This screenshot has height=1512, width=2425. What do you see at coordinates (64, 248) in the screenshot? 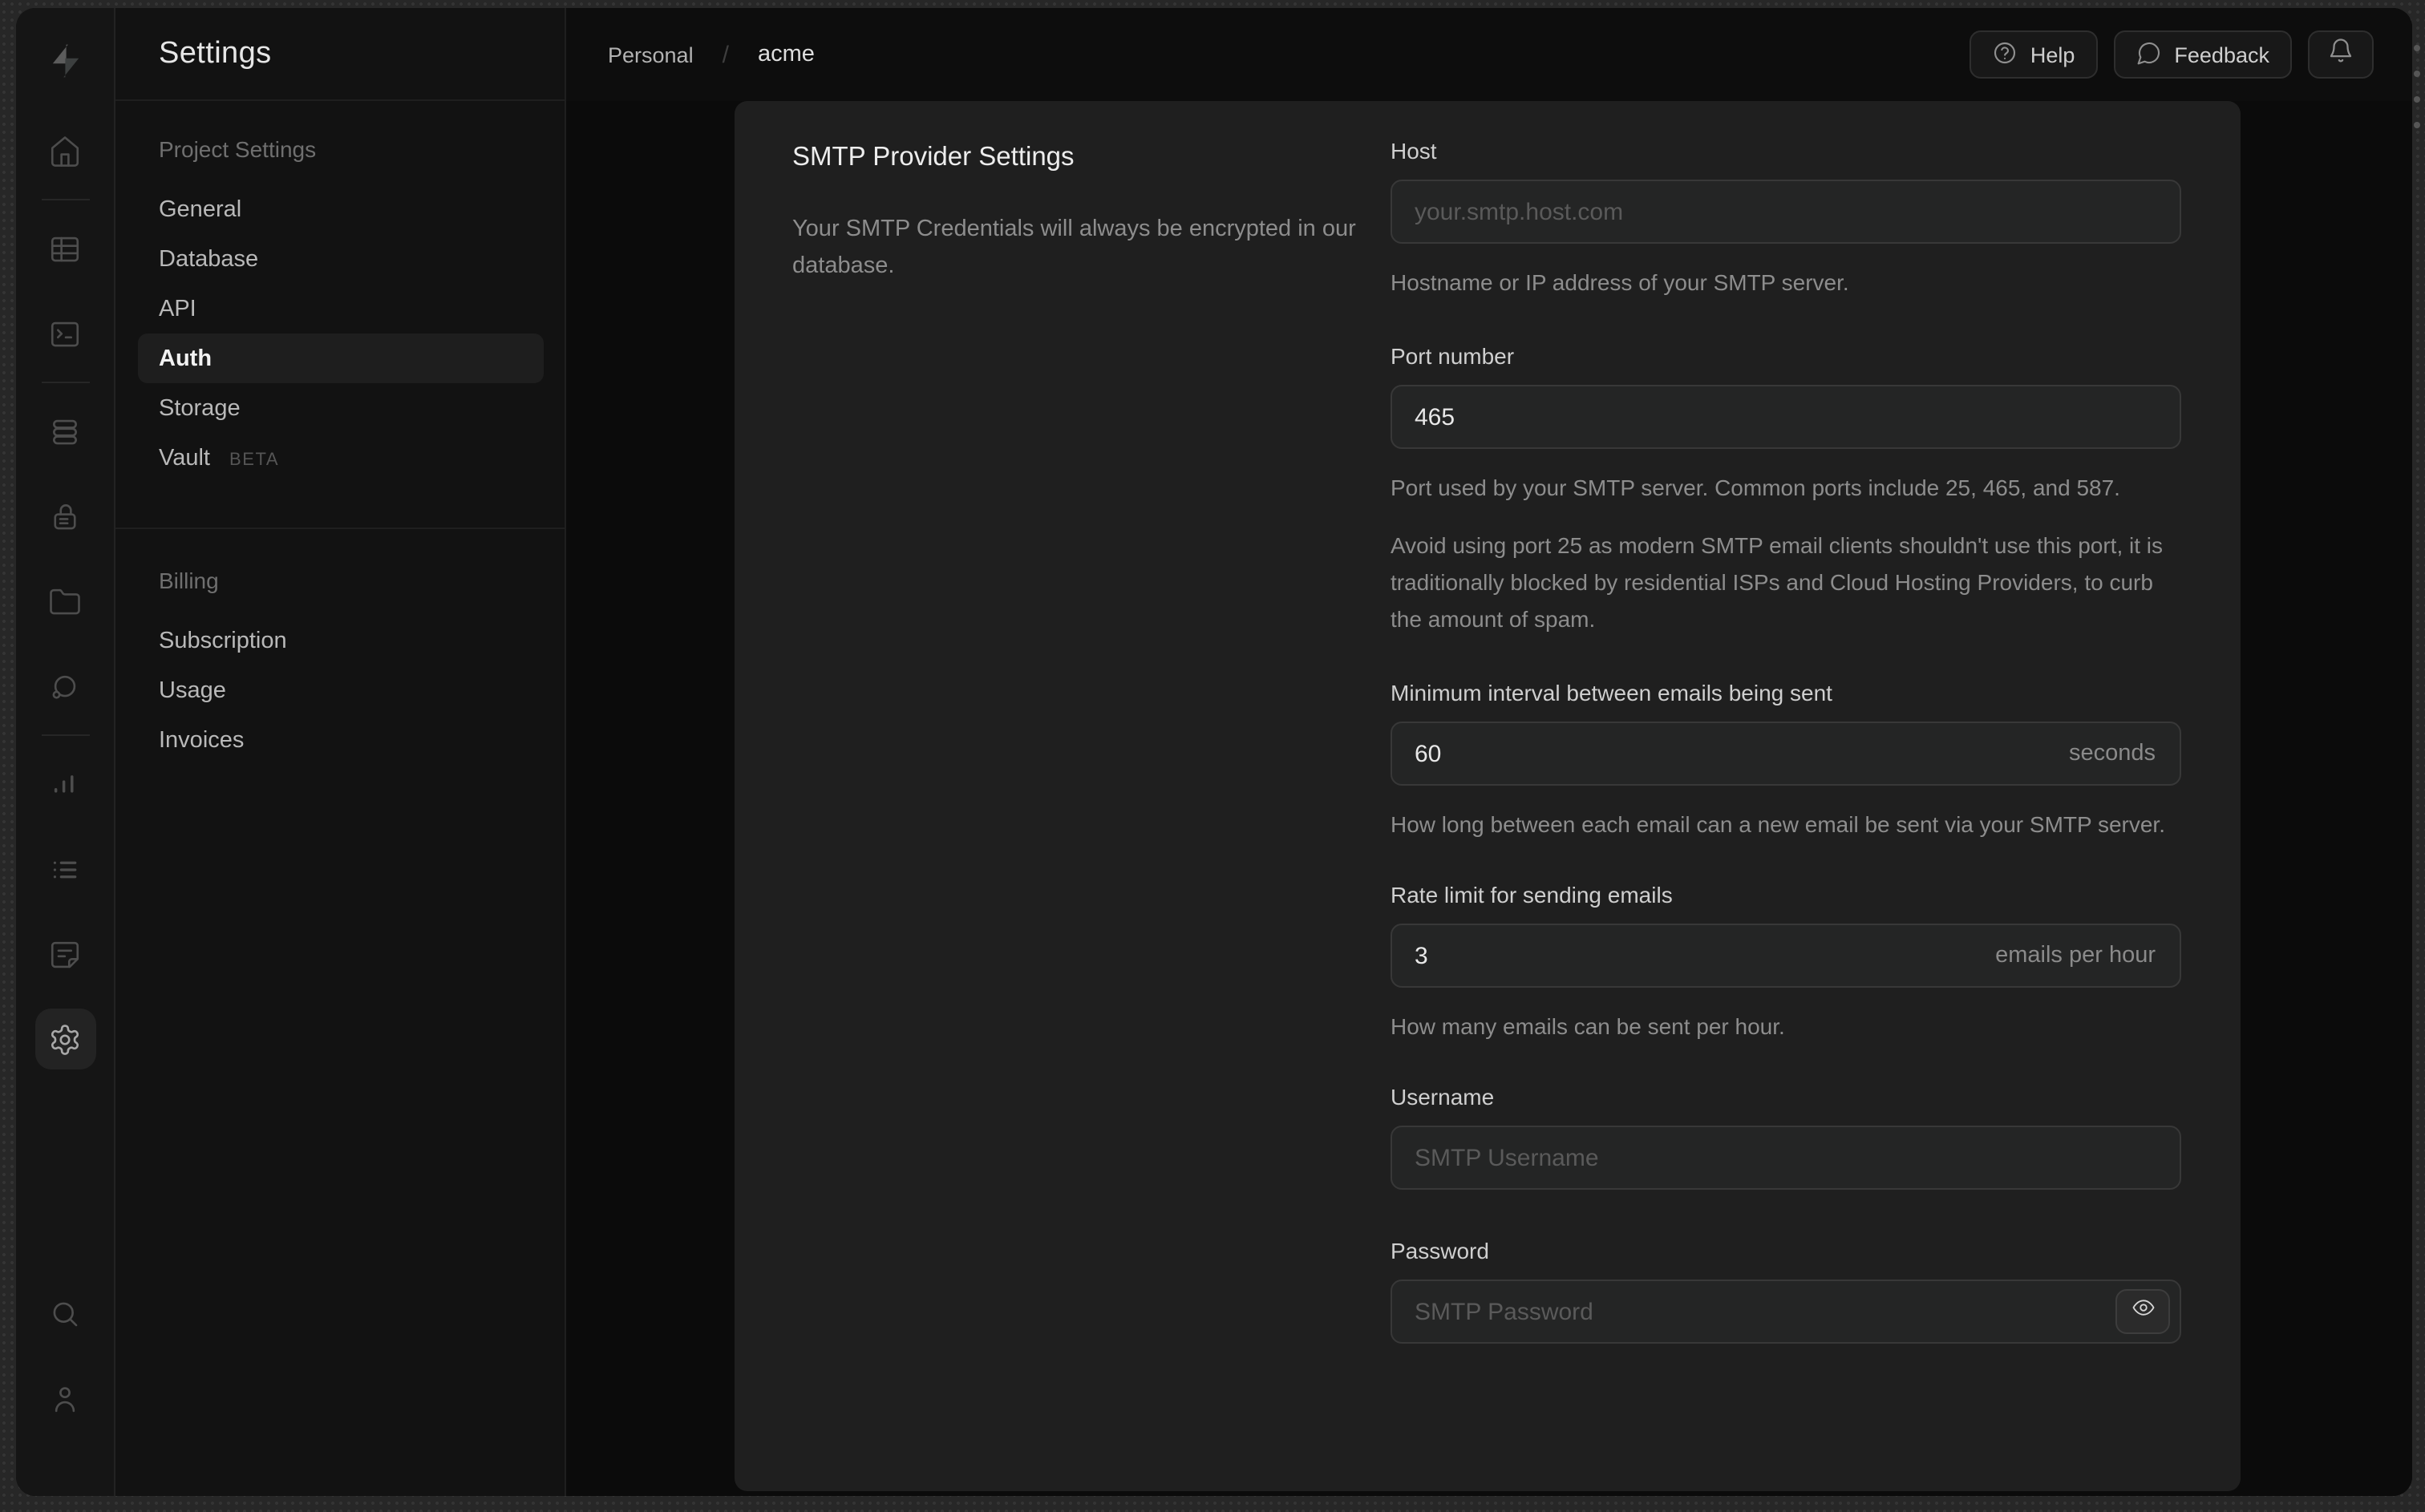
I see `table-editor-icon` at bounding box center [64, 248].